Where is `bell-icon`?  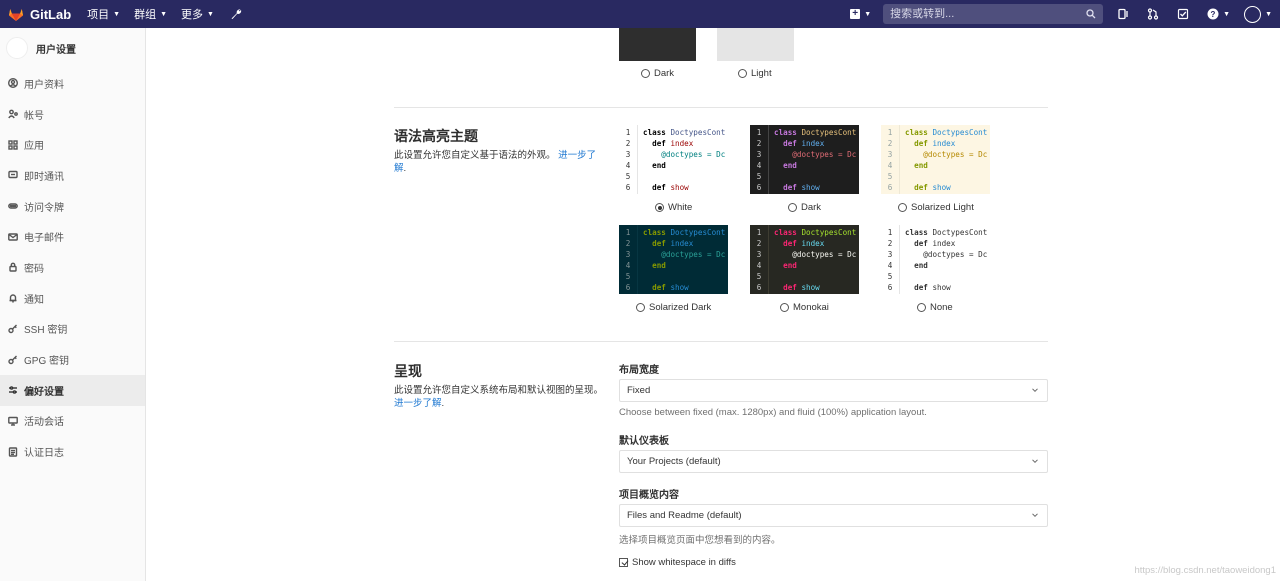
bell-icon is located at coordinates (13, 298).